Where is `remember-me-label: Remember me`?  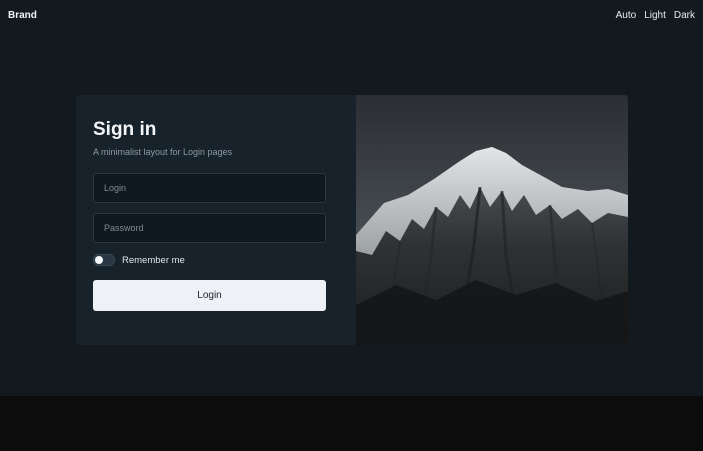
remember-me-label: Remember me is located at coordinates (153, 260).